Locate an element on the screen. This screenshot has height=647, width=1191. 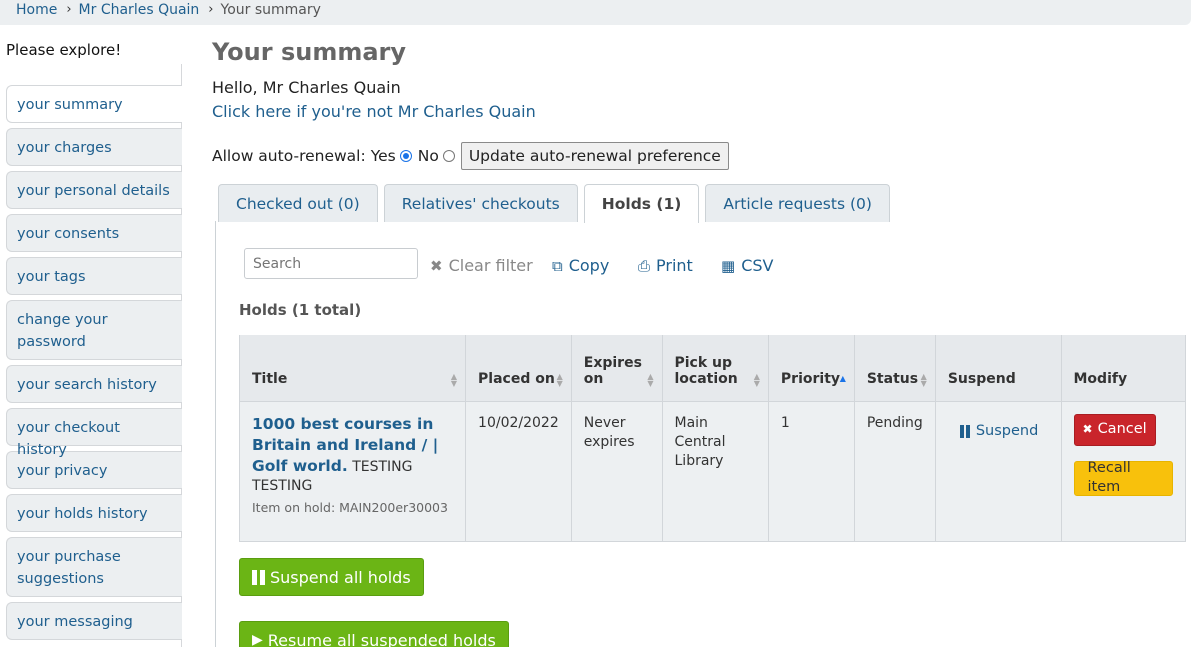
column-header-status: Status ▲ ▼ is located at coordinates (894, 368).